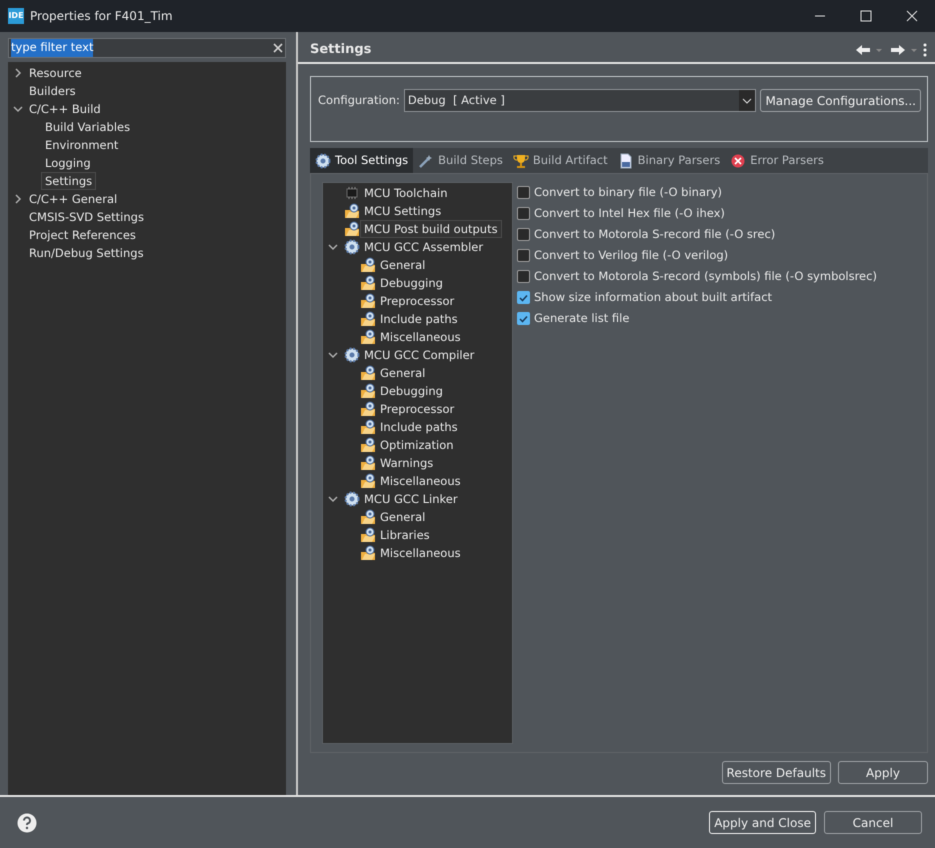  What do you see at coordinates (863, 50) in the screenshot?
I see `back-icon` at bounding box center [863, 50].